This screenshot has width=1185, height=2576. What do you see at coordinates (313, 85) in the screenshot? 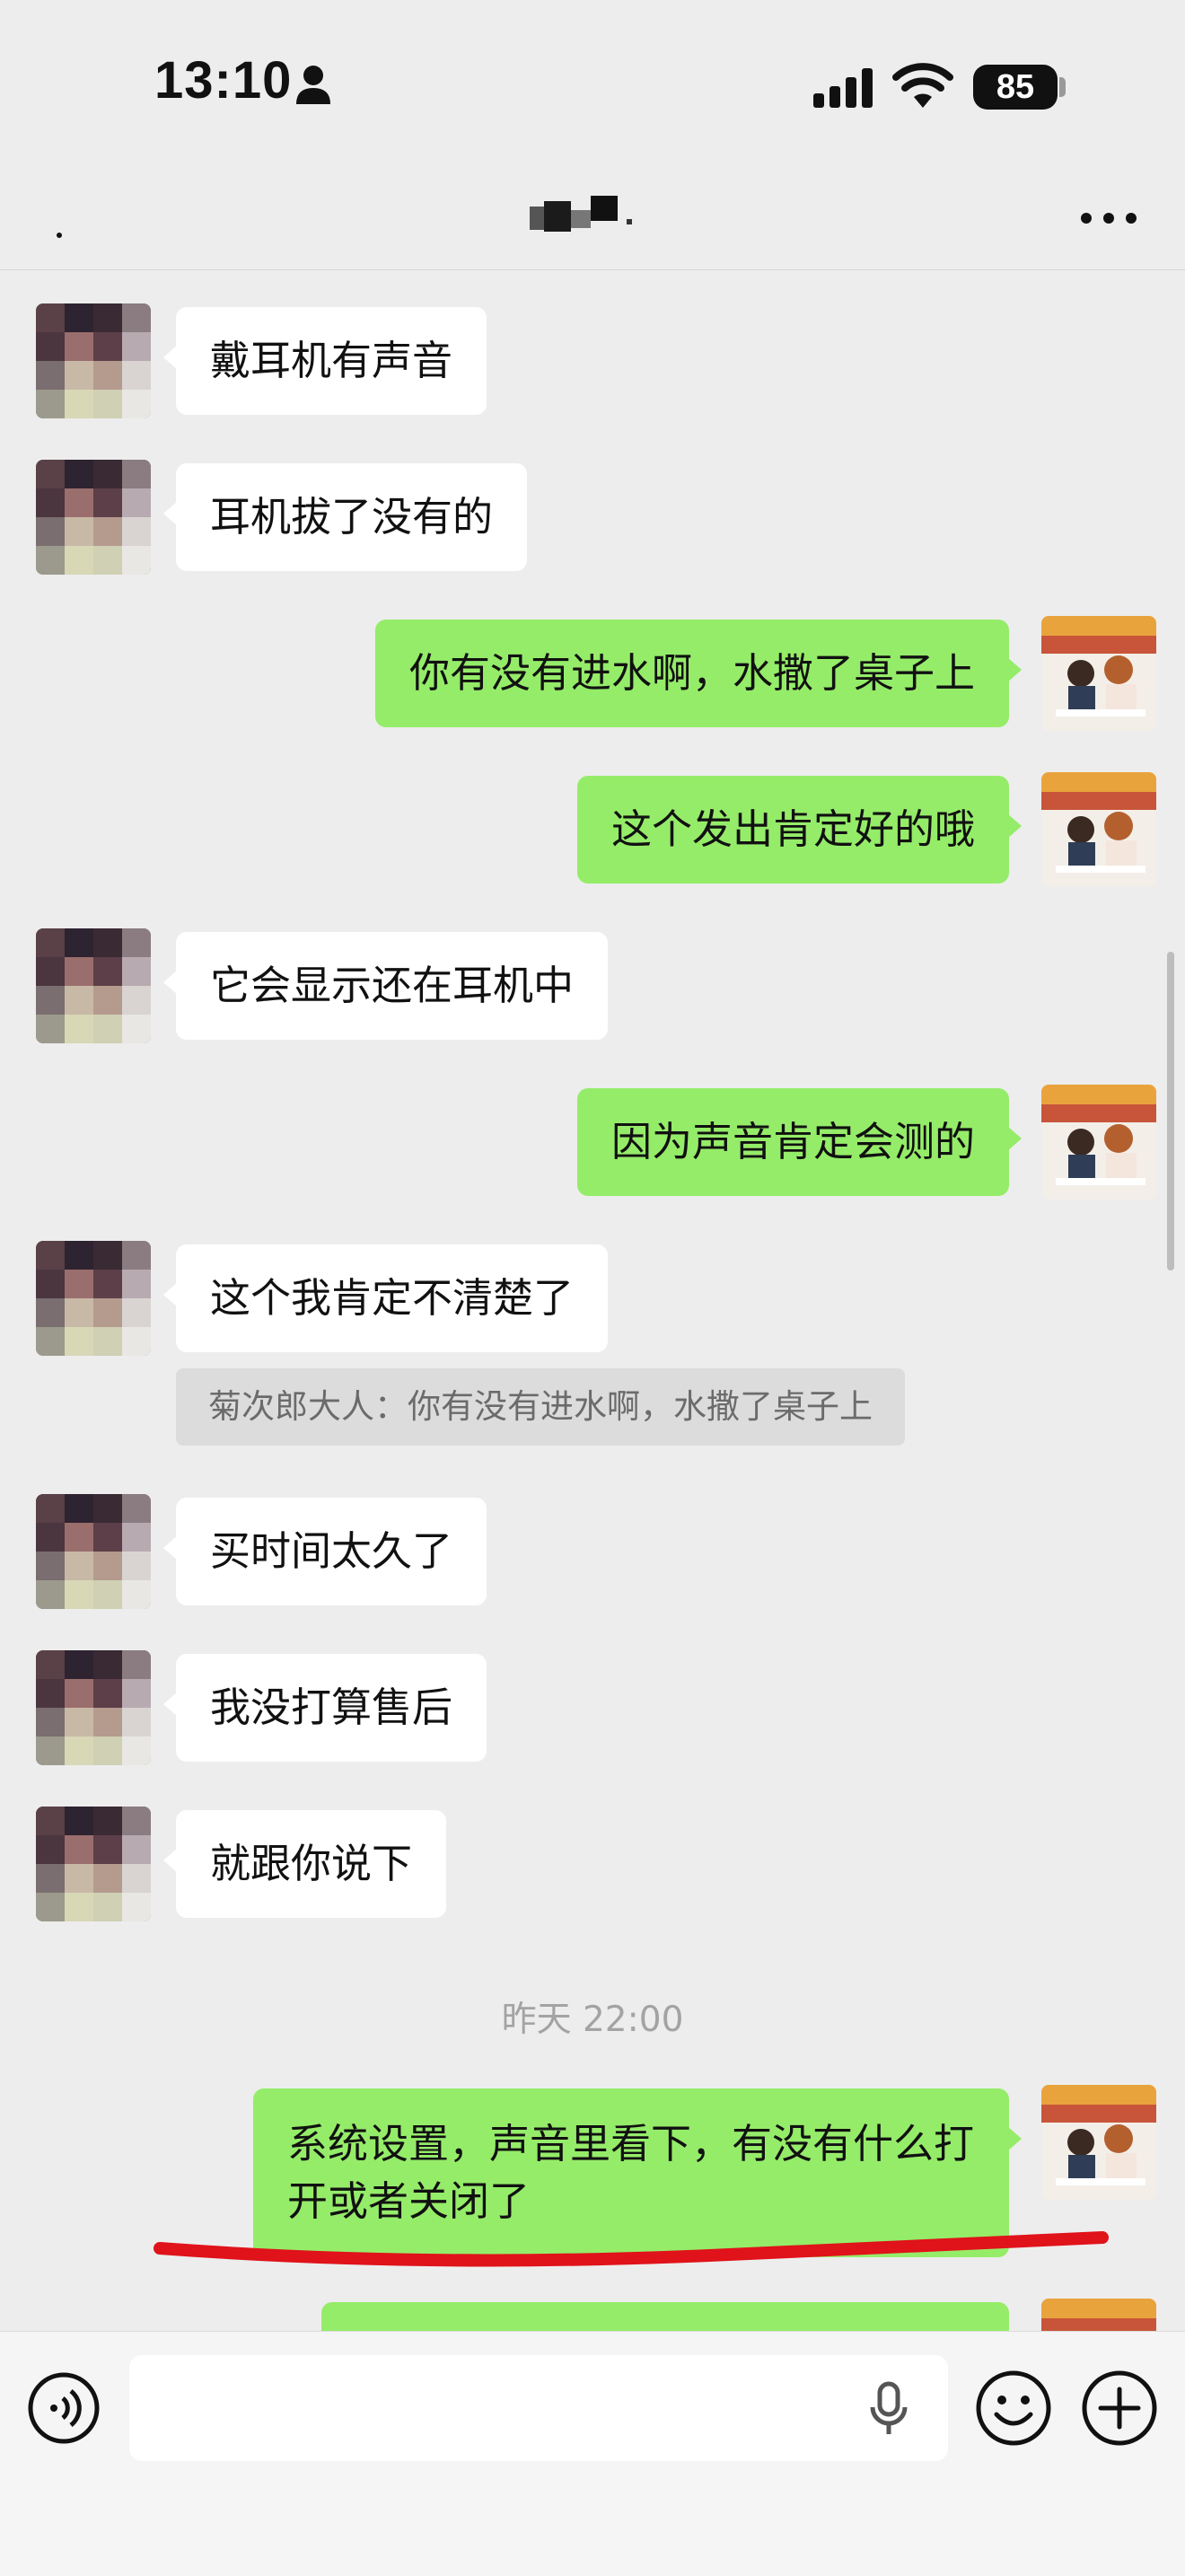
I see `person-icon` at bounding box center [313, 85].